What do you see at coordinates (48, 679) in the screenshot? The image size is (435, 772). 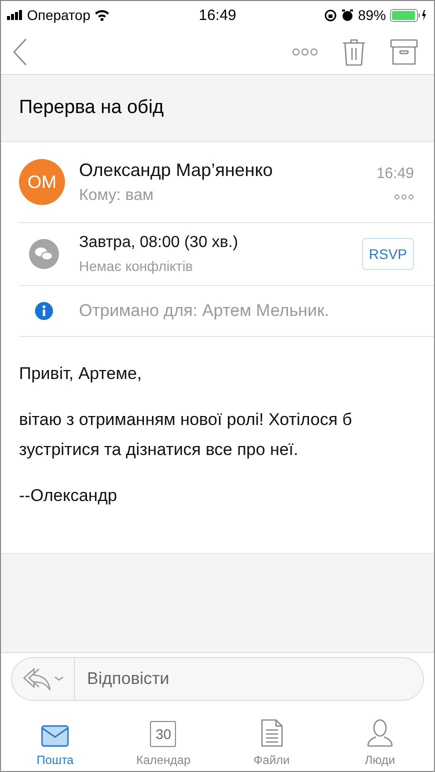 I see `reply-icon` at bounding box center [48, 679].